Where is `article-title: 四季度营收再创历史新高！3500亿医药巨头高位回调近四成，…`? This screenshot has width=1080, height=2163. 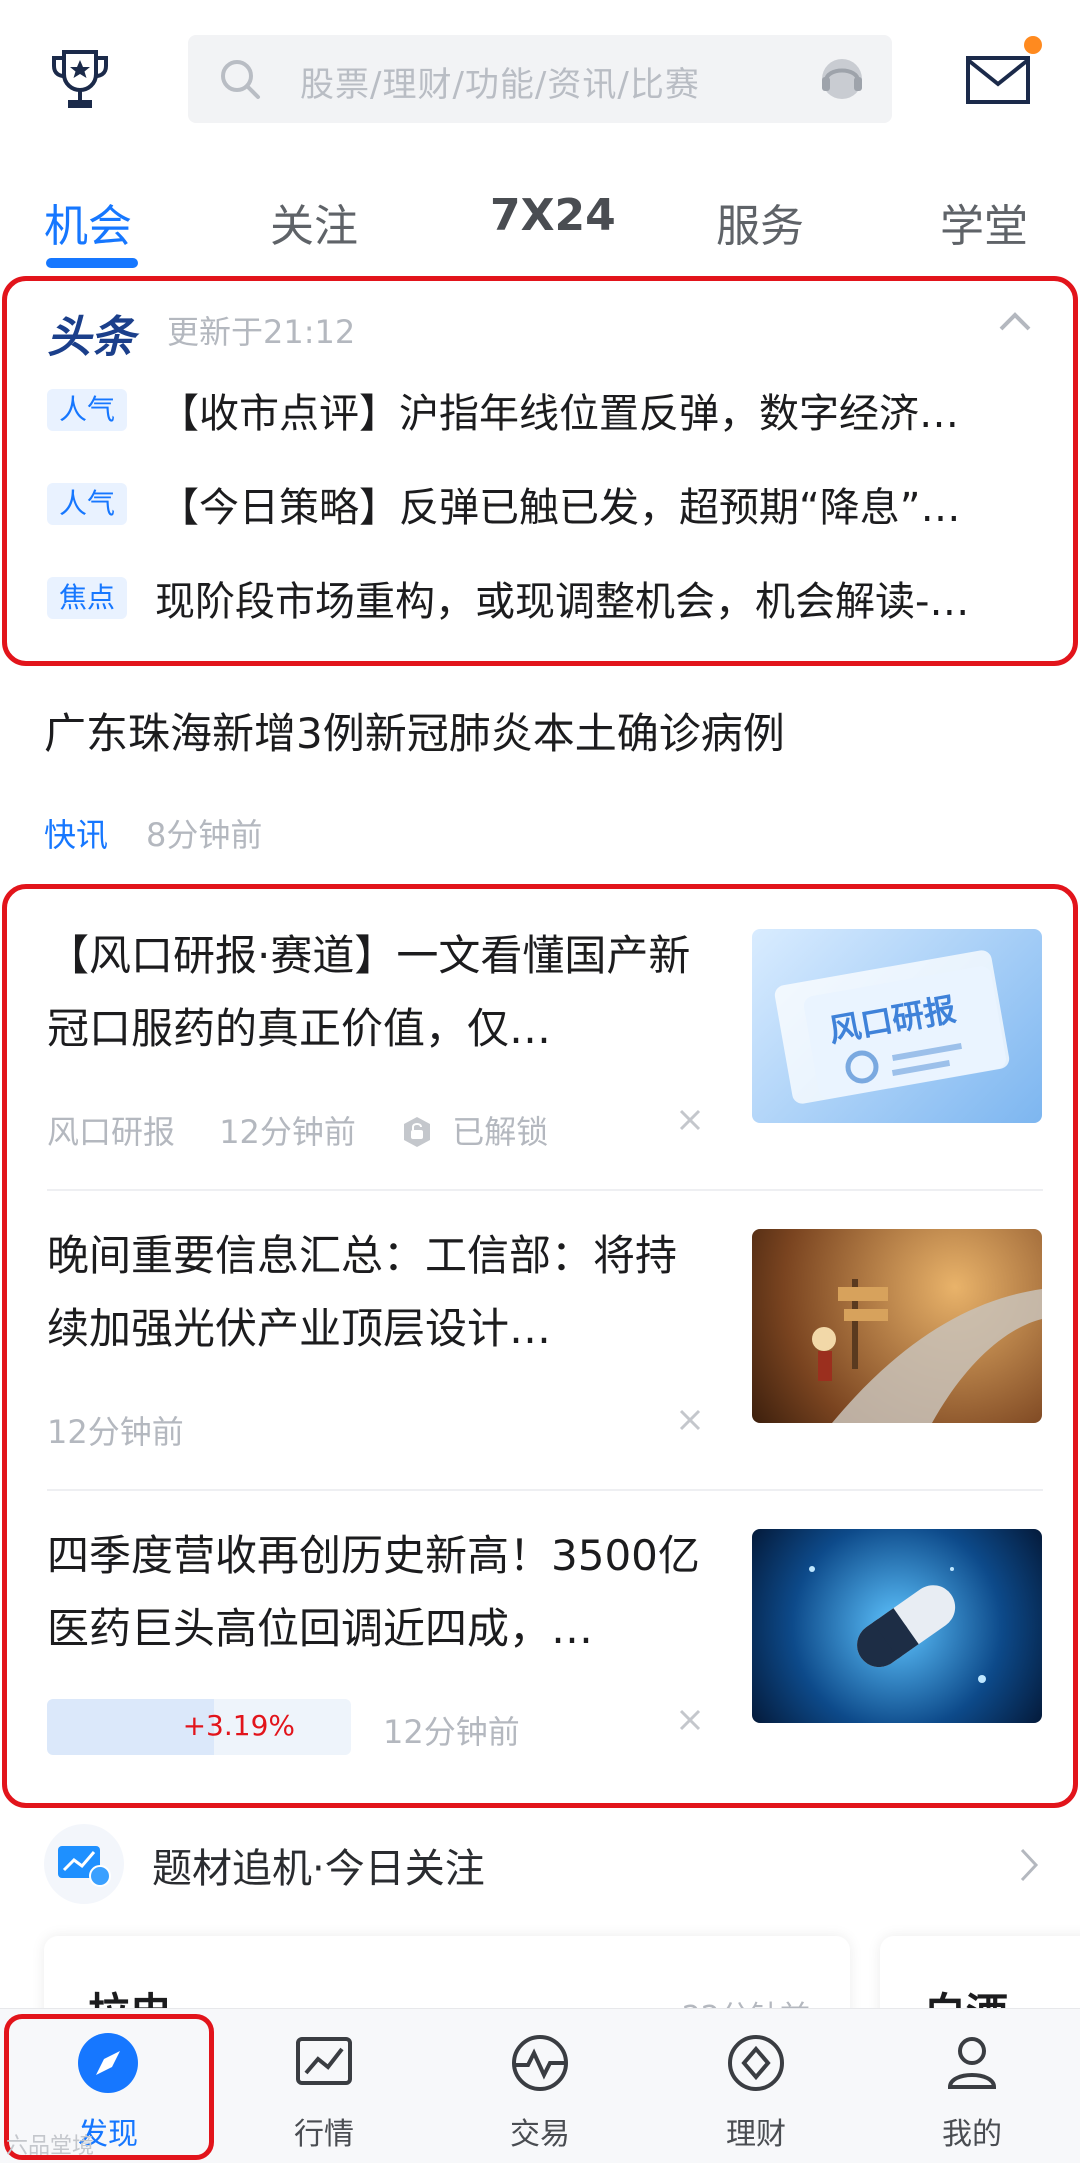 article-title: 四季度营收再创历史新高！3500亿医药巨头高位回调近四成，… is located at coordinates (373, 1592).